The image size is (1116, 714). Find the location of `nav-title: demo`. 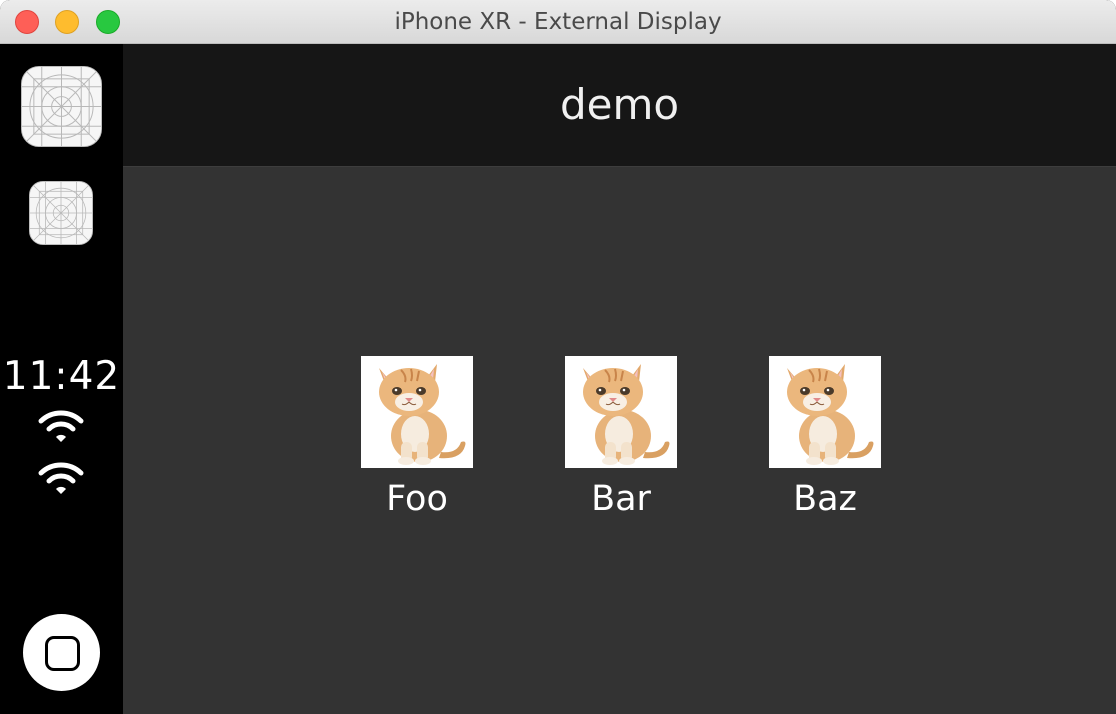

nav-title: demo is located at coordinates (619, 104).